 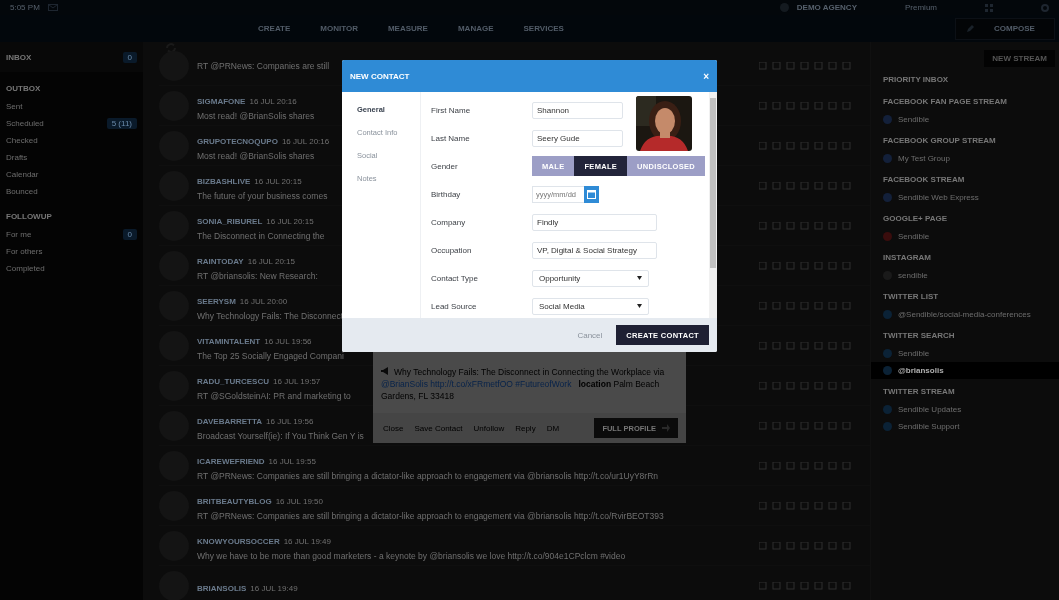 What do you see at coordinates (224, 181) in the screenshot?
I see `user-handle: BIZBASHLIVE` at bounding box center [224, 181].